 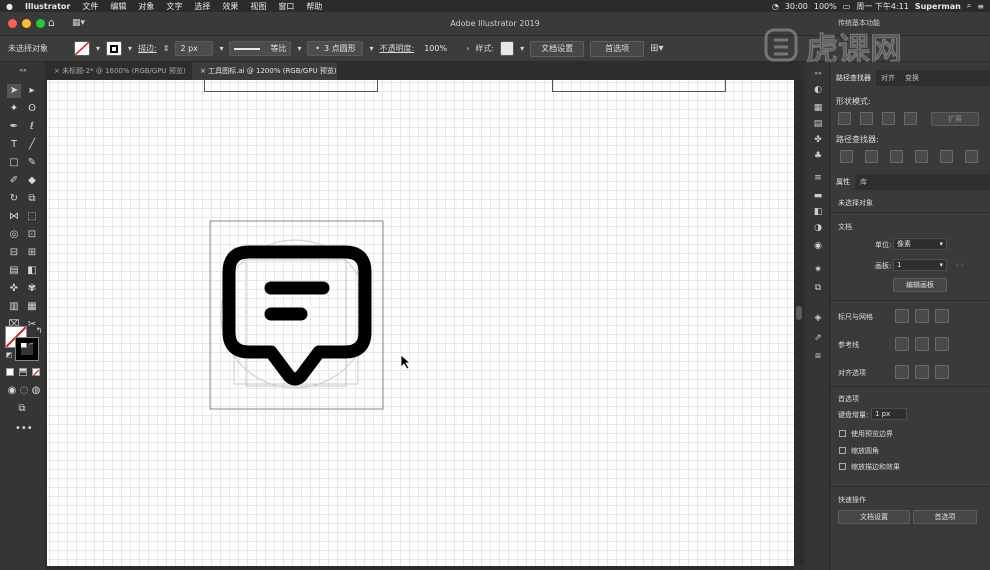 What do you see at coordinates (23, 71) in the screenshot?
I see `toolbar-collapse-icon: ««` at bounding box center [23, 71].